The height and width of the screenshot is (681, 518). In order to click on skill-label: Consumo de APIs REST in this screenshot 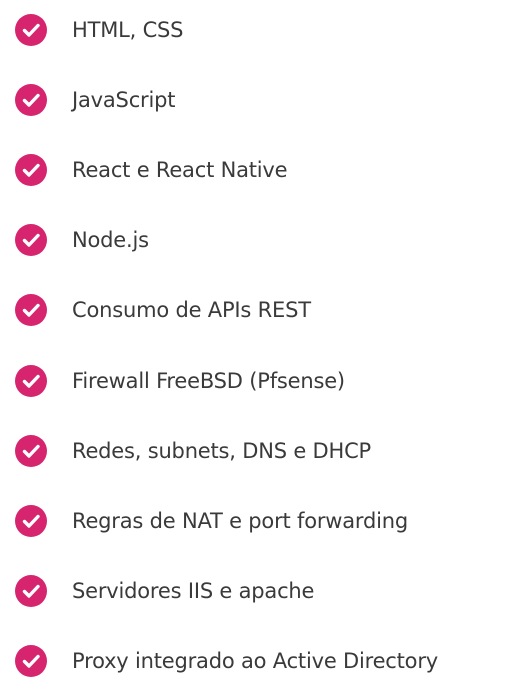, I will do `click(191, 310)`.